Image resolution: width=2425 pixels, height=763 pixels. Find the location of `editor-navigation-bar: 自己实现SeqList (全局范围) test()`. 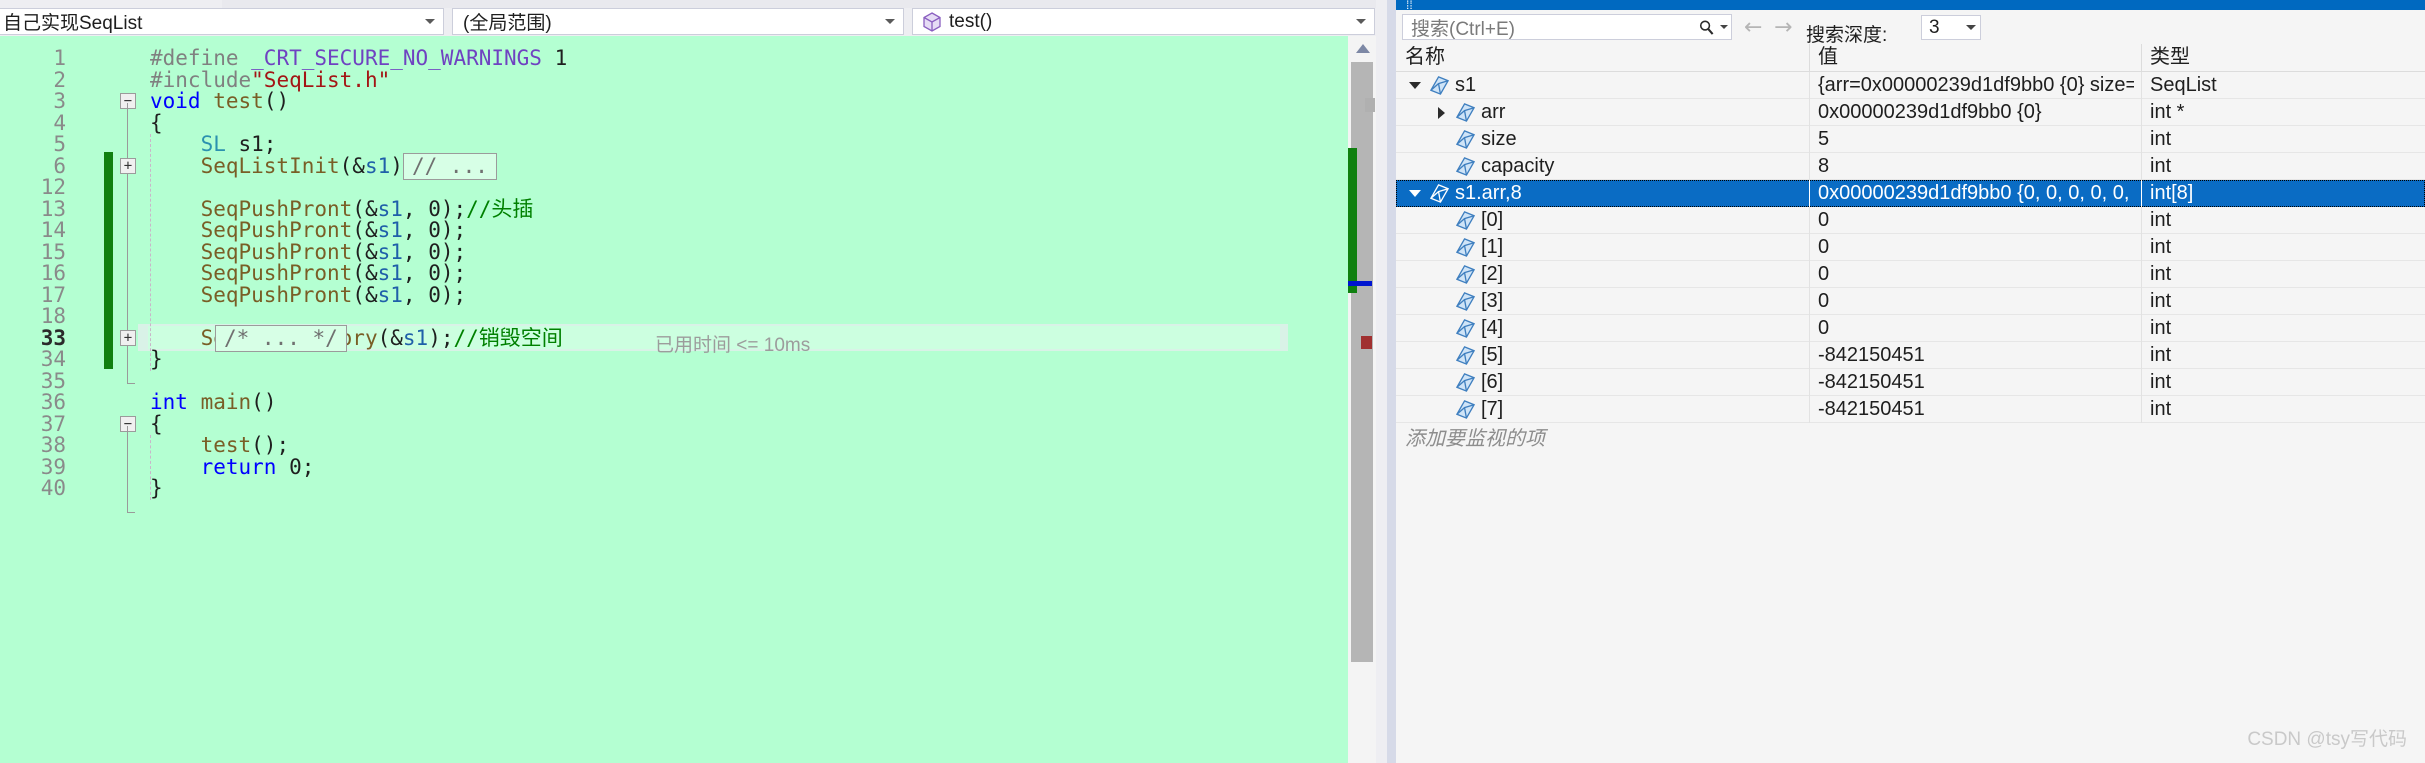

editor-navigation-bar: 自己实现SeqList (全局范围) test() is located at coordinates (741, 18).